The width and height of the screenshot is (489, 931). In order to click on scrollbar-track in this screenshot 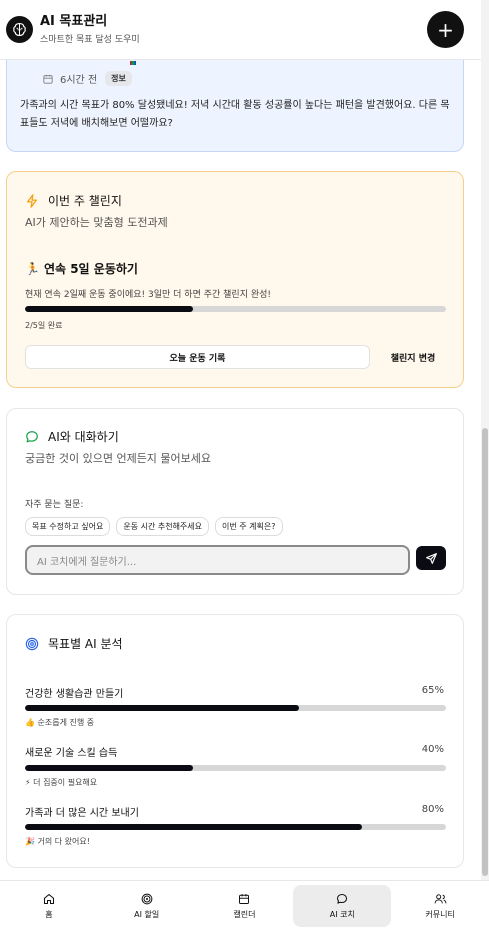, I will do `click(485, 440)`.